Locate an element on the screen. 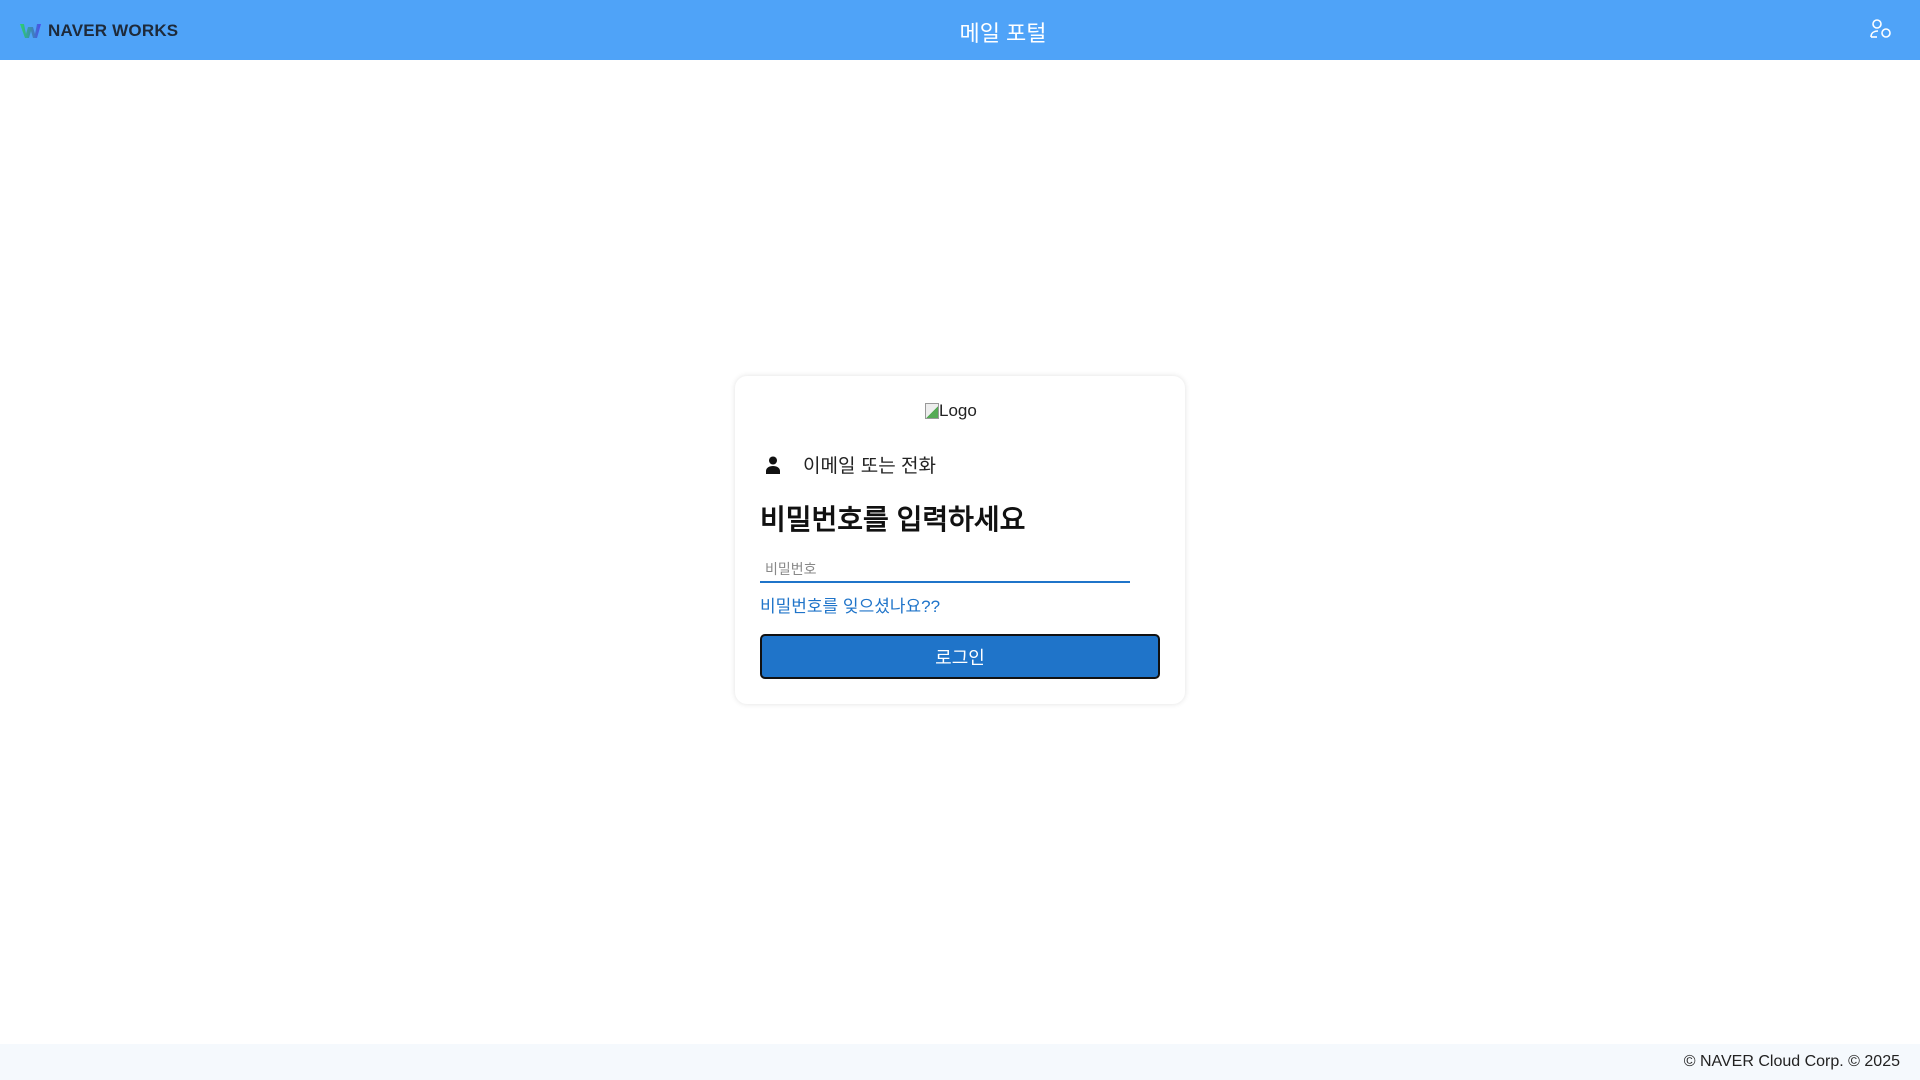 Image resolution: width=1920 pixels, height=1080 pixels. logo-alt-text: Logo is located at coordinates (958, 410).